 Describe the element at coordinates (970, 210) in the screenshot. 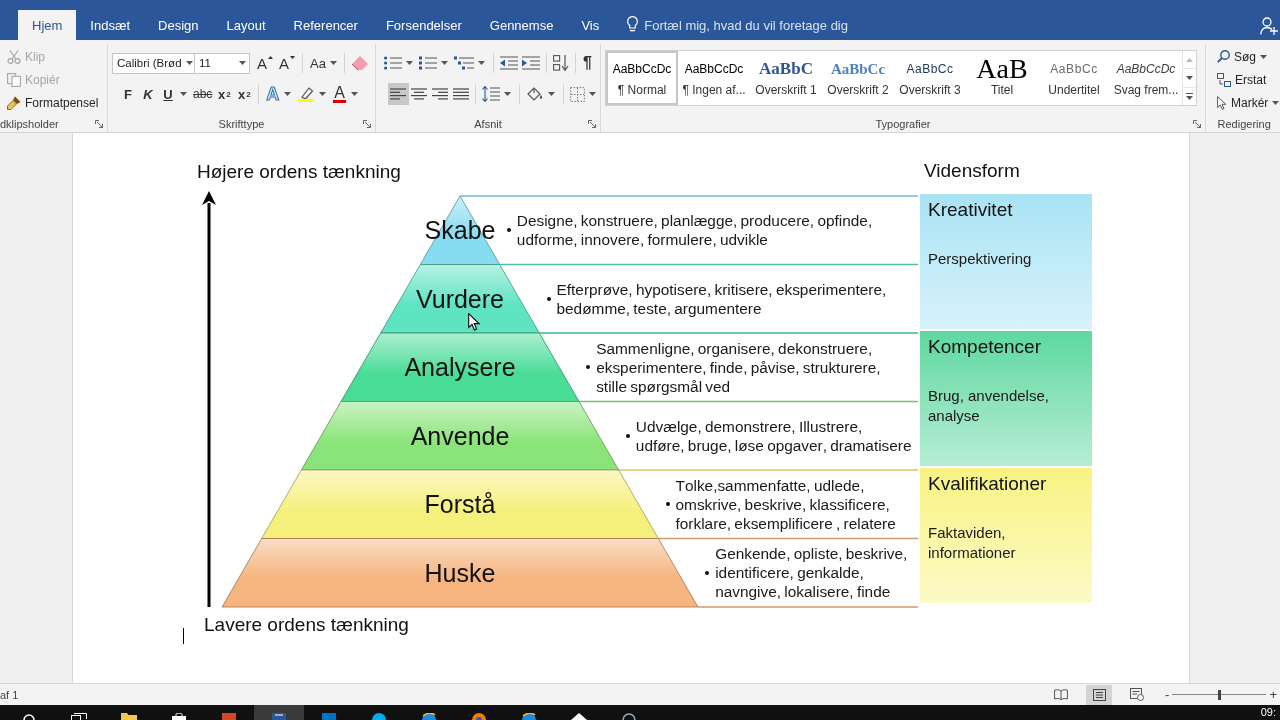

I see `knowledge-title: Kreativitet` at that location.